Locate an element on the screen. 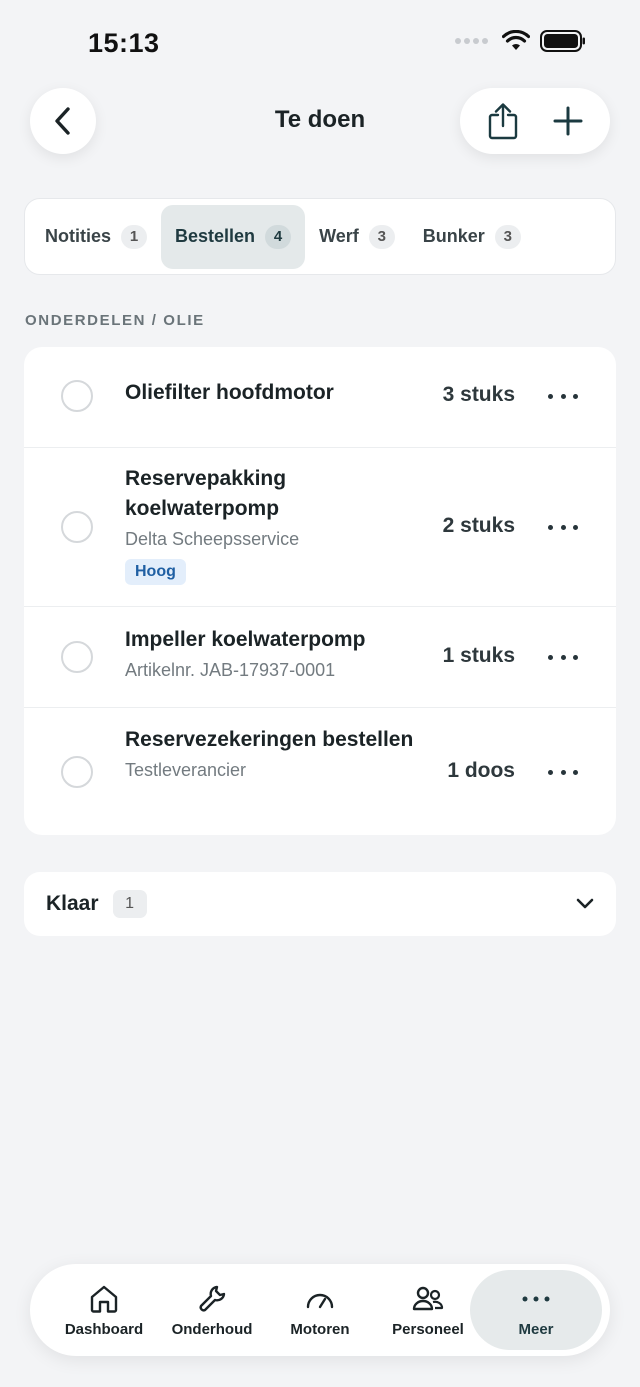 Image resolution: width=640 pixels, height=1387 pixels. tab-bestellen: Bestellen 4 is located at coordinates (233, 236).